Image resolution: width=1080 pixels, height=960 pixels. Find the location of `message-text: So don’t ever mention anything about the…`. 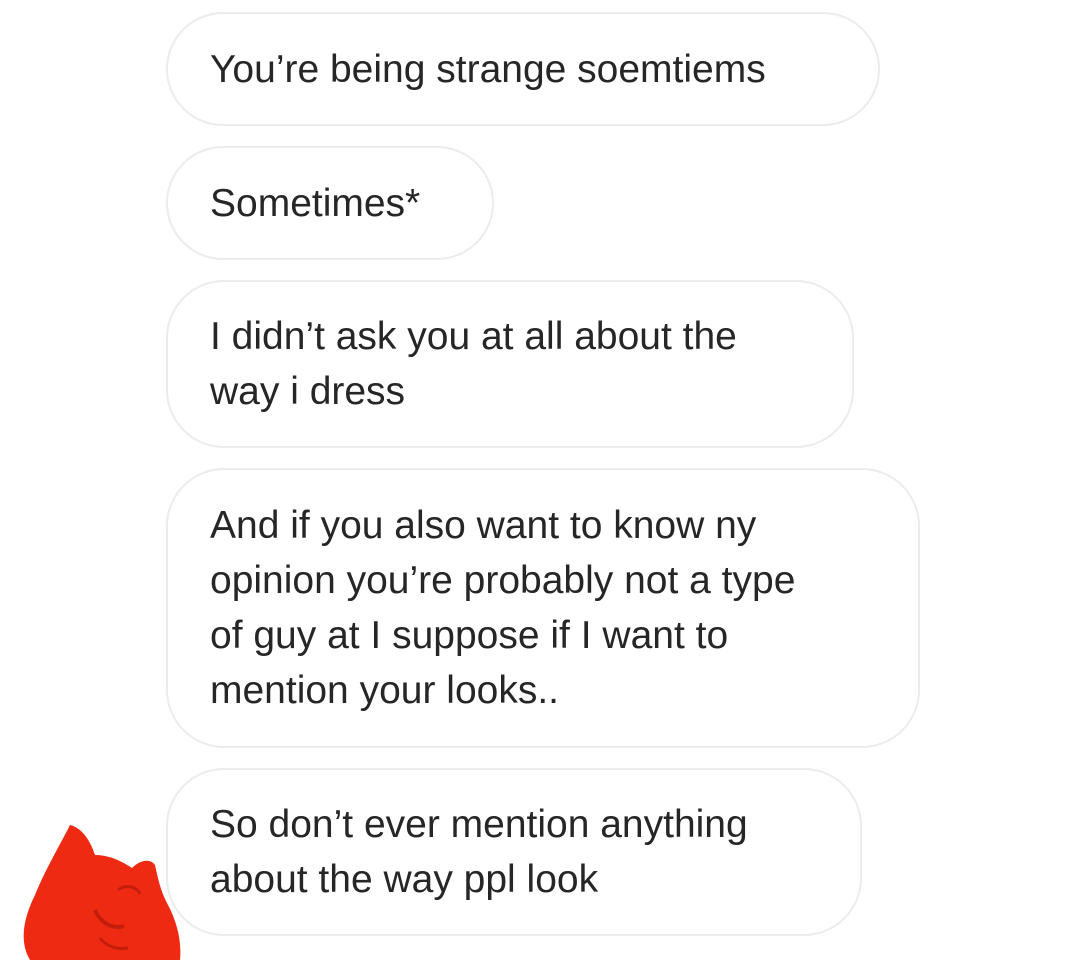

message-text: So don’t ever mention anything about the… is located at coordinates (479, 852).